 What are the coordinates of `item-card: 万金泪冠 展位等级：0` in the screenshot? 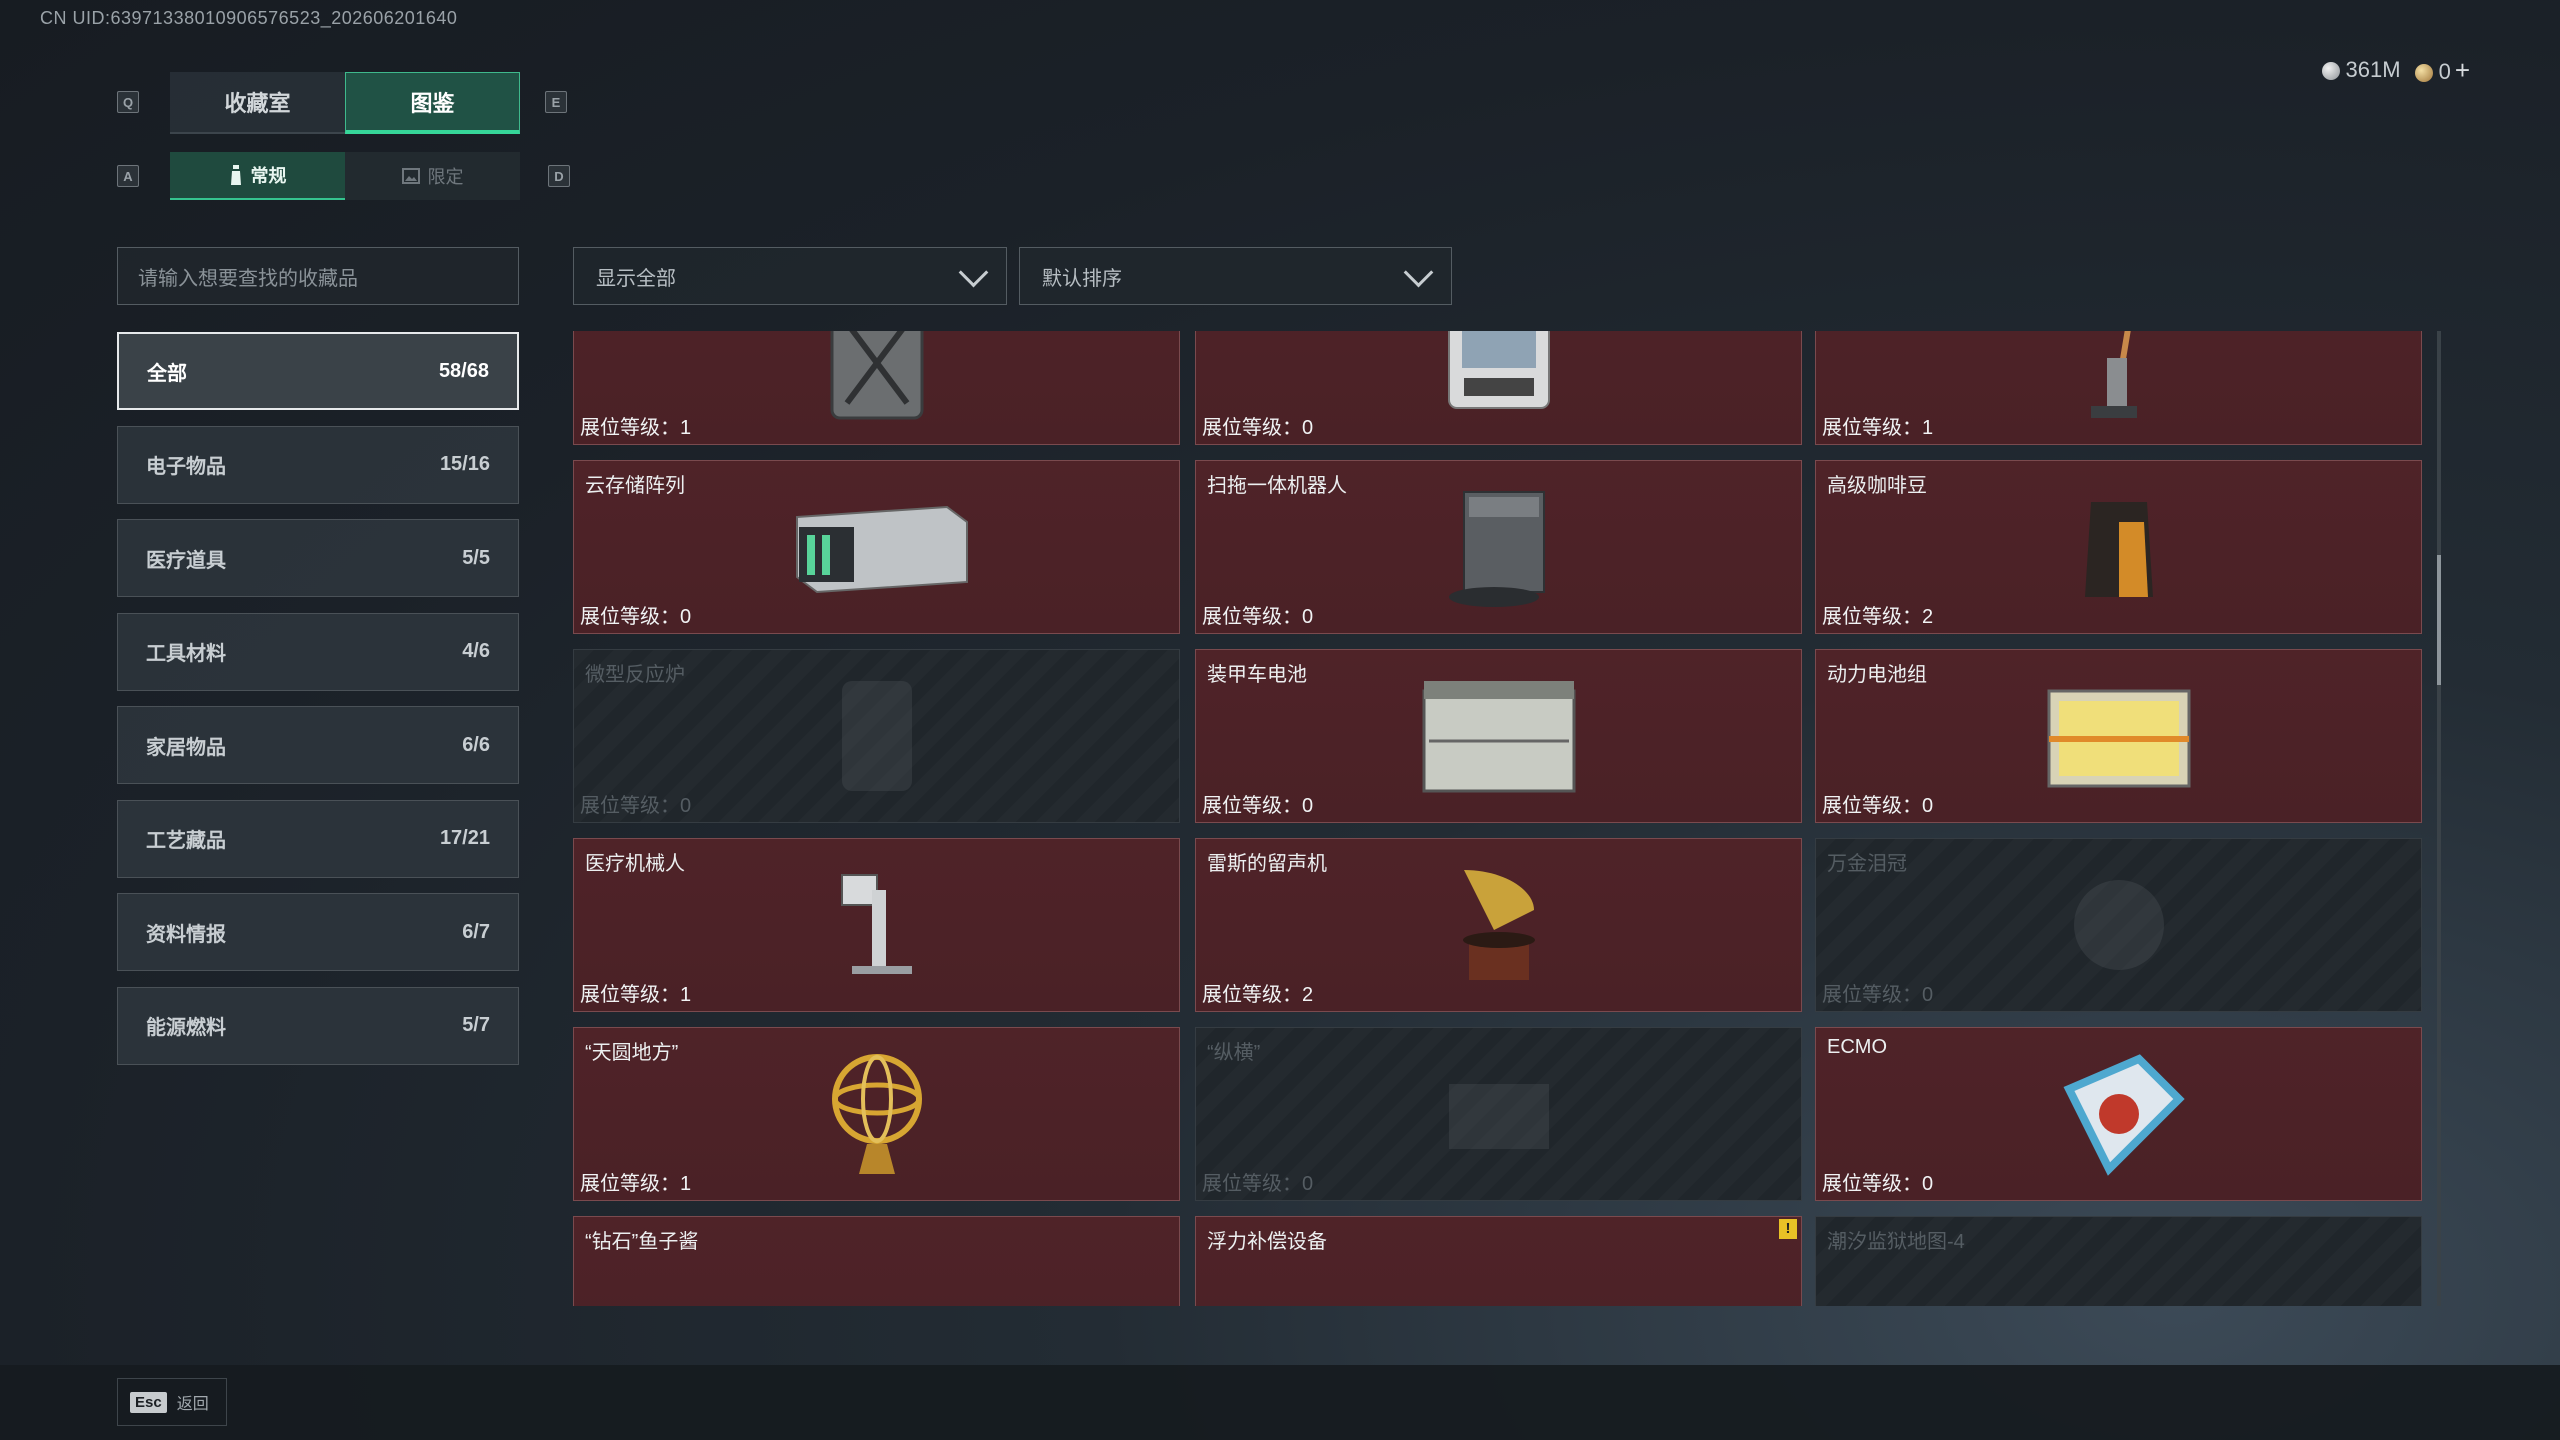 It's located at (2118, 925).